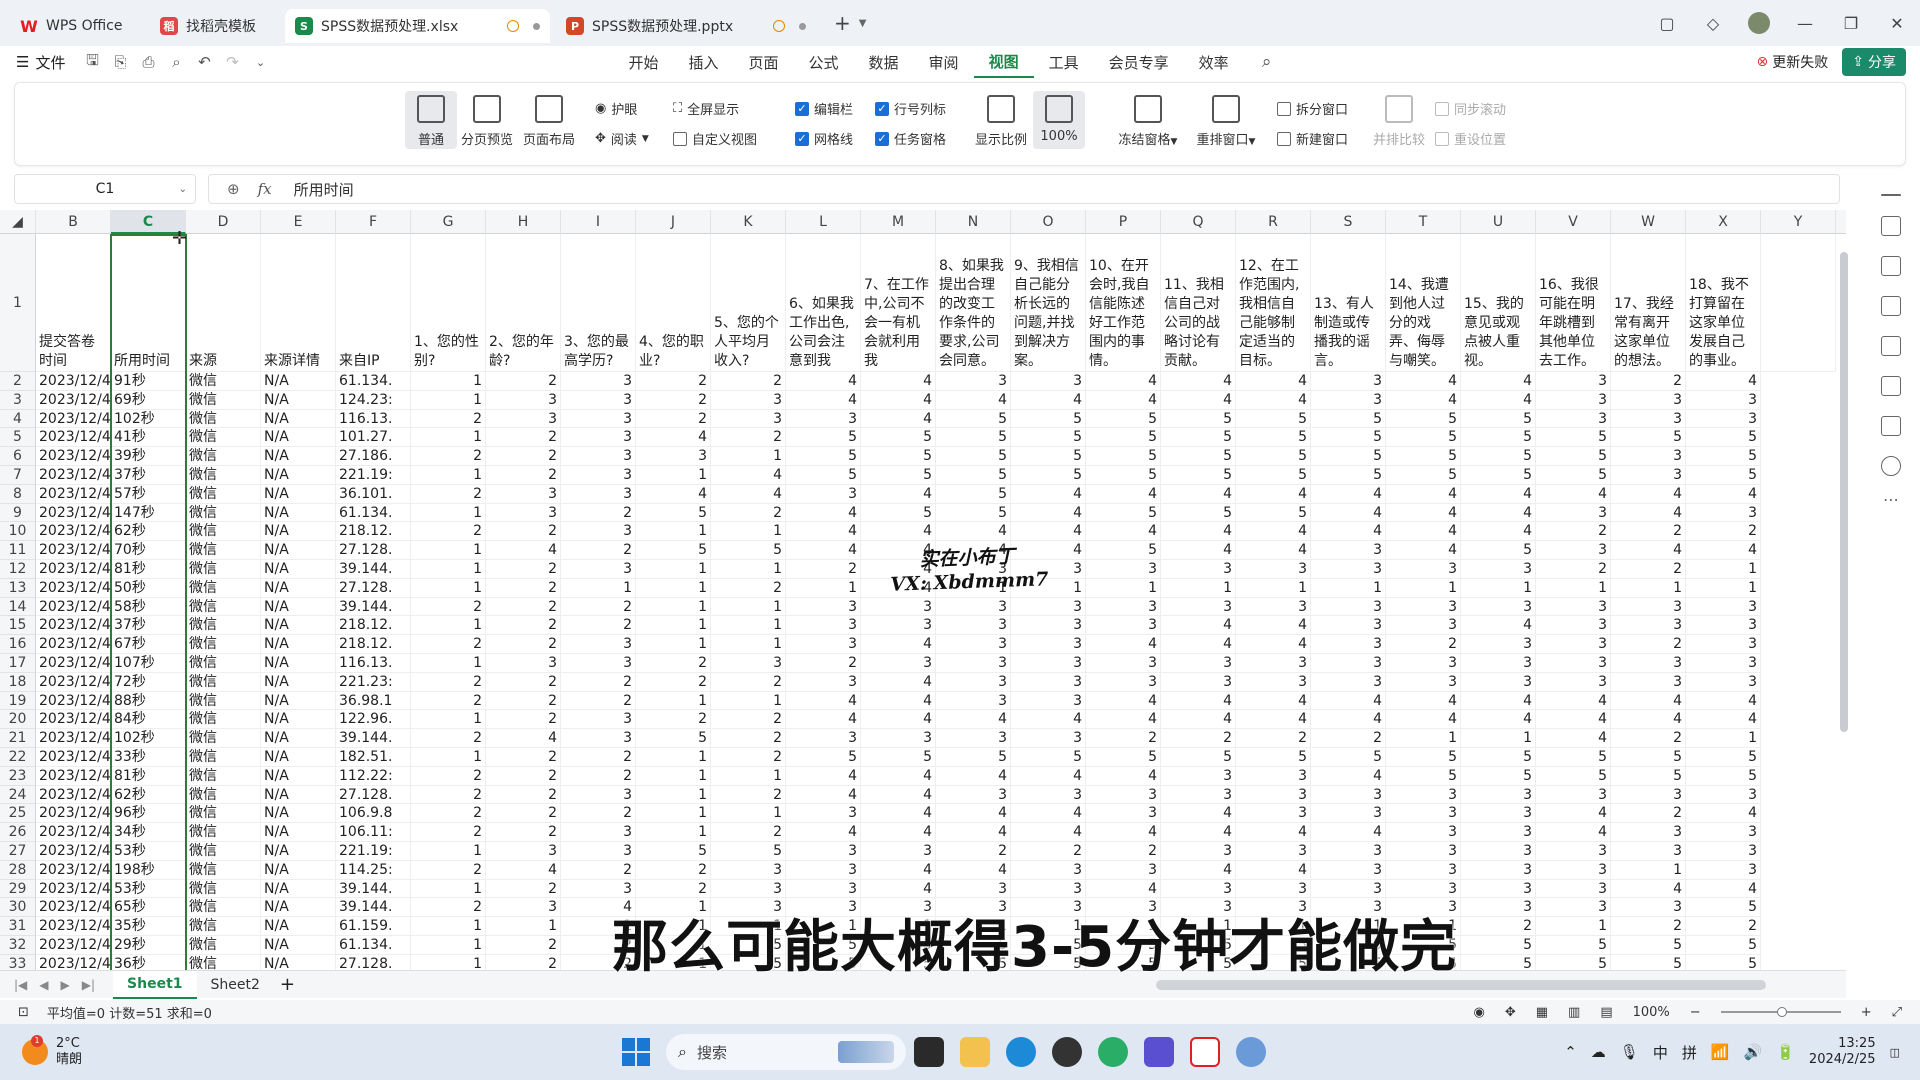 The width and height of the screenshot is (1920, 1080). Describe the element at coordinates (148, 303) in the screenshot. I see `header-cell: 所用时间` at that location.